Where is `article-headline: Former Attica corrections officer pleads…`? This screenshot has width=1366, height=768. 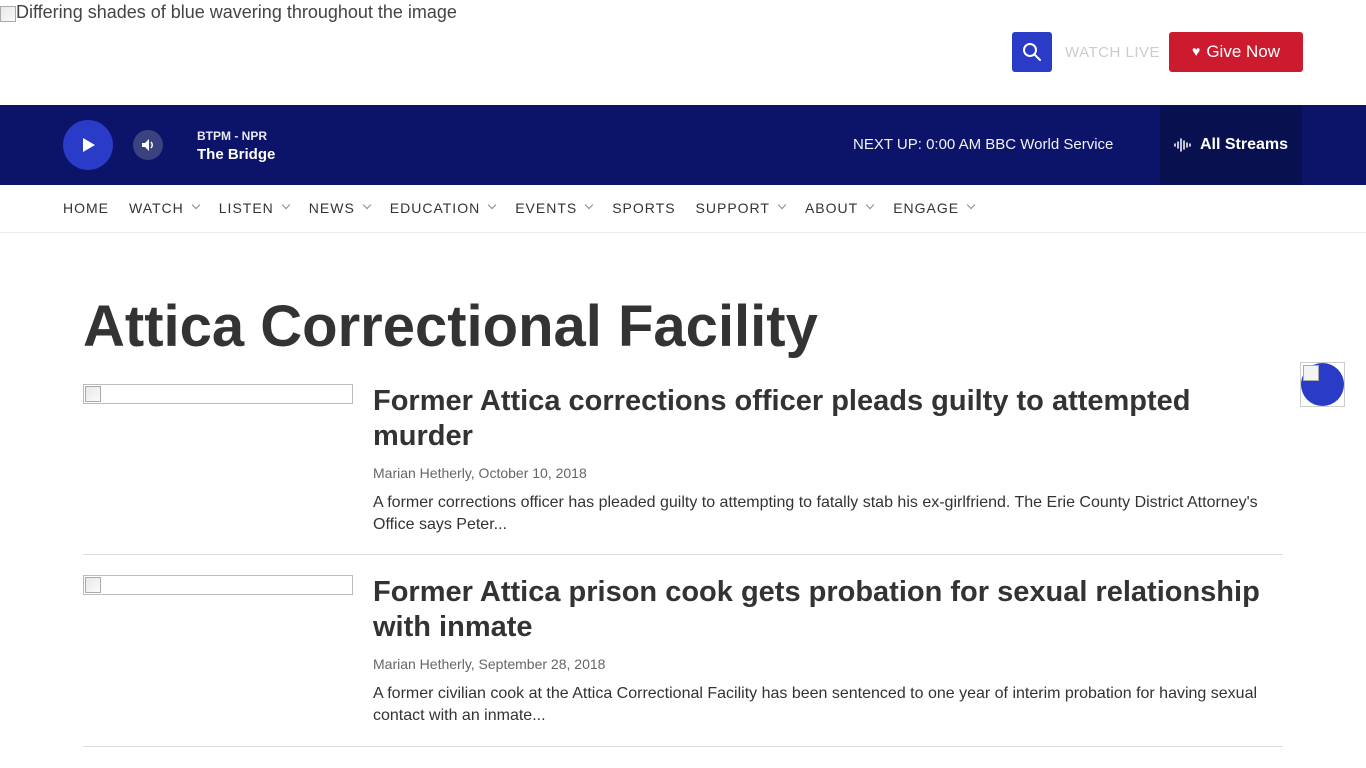
article-headline: Former Attica corrections officer pleads… is located at coordinates (823, 419).